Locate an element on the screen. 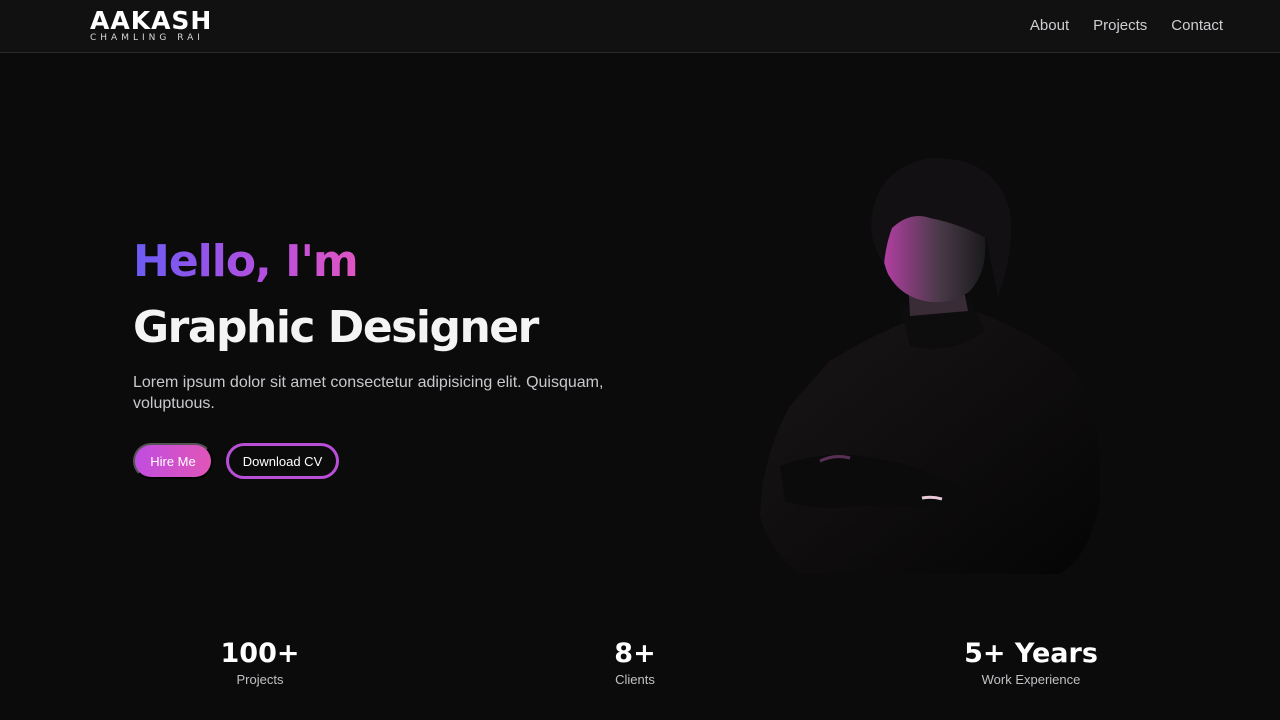 This screenshot has height=720, width=1280. brand-name: AAKASH is located at coordinates (151, 20).